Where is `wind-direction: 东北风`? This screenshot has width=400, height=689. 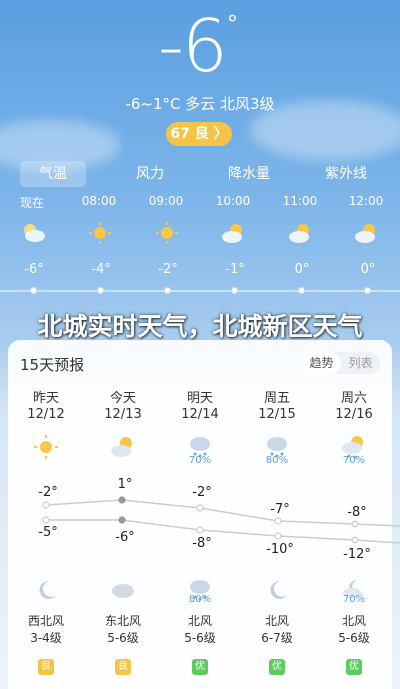
wind-direction: 东北风 is located at coordinates (122, 621).